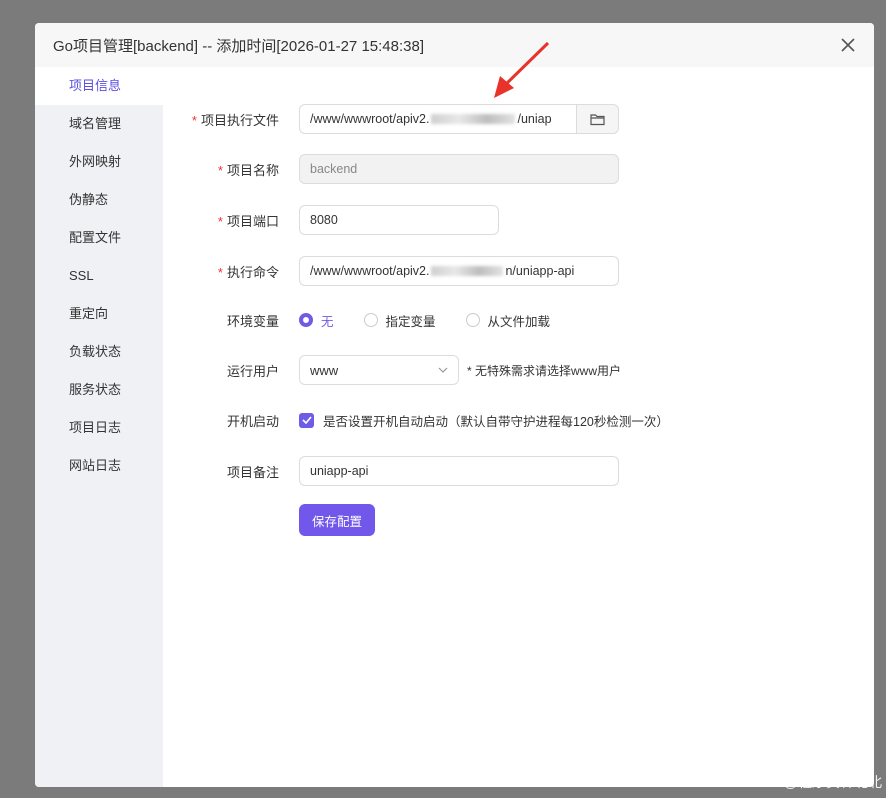  Describe the element at coordinates (544, 370) in the screenshot. I see `run-user-hint: * 无特殊需求请选择www用户` at that location.